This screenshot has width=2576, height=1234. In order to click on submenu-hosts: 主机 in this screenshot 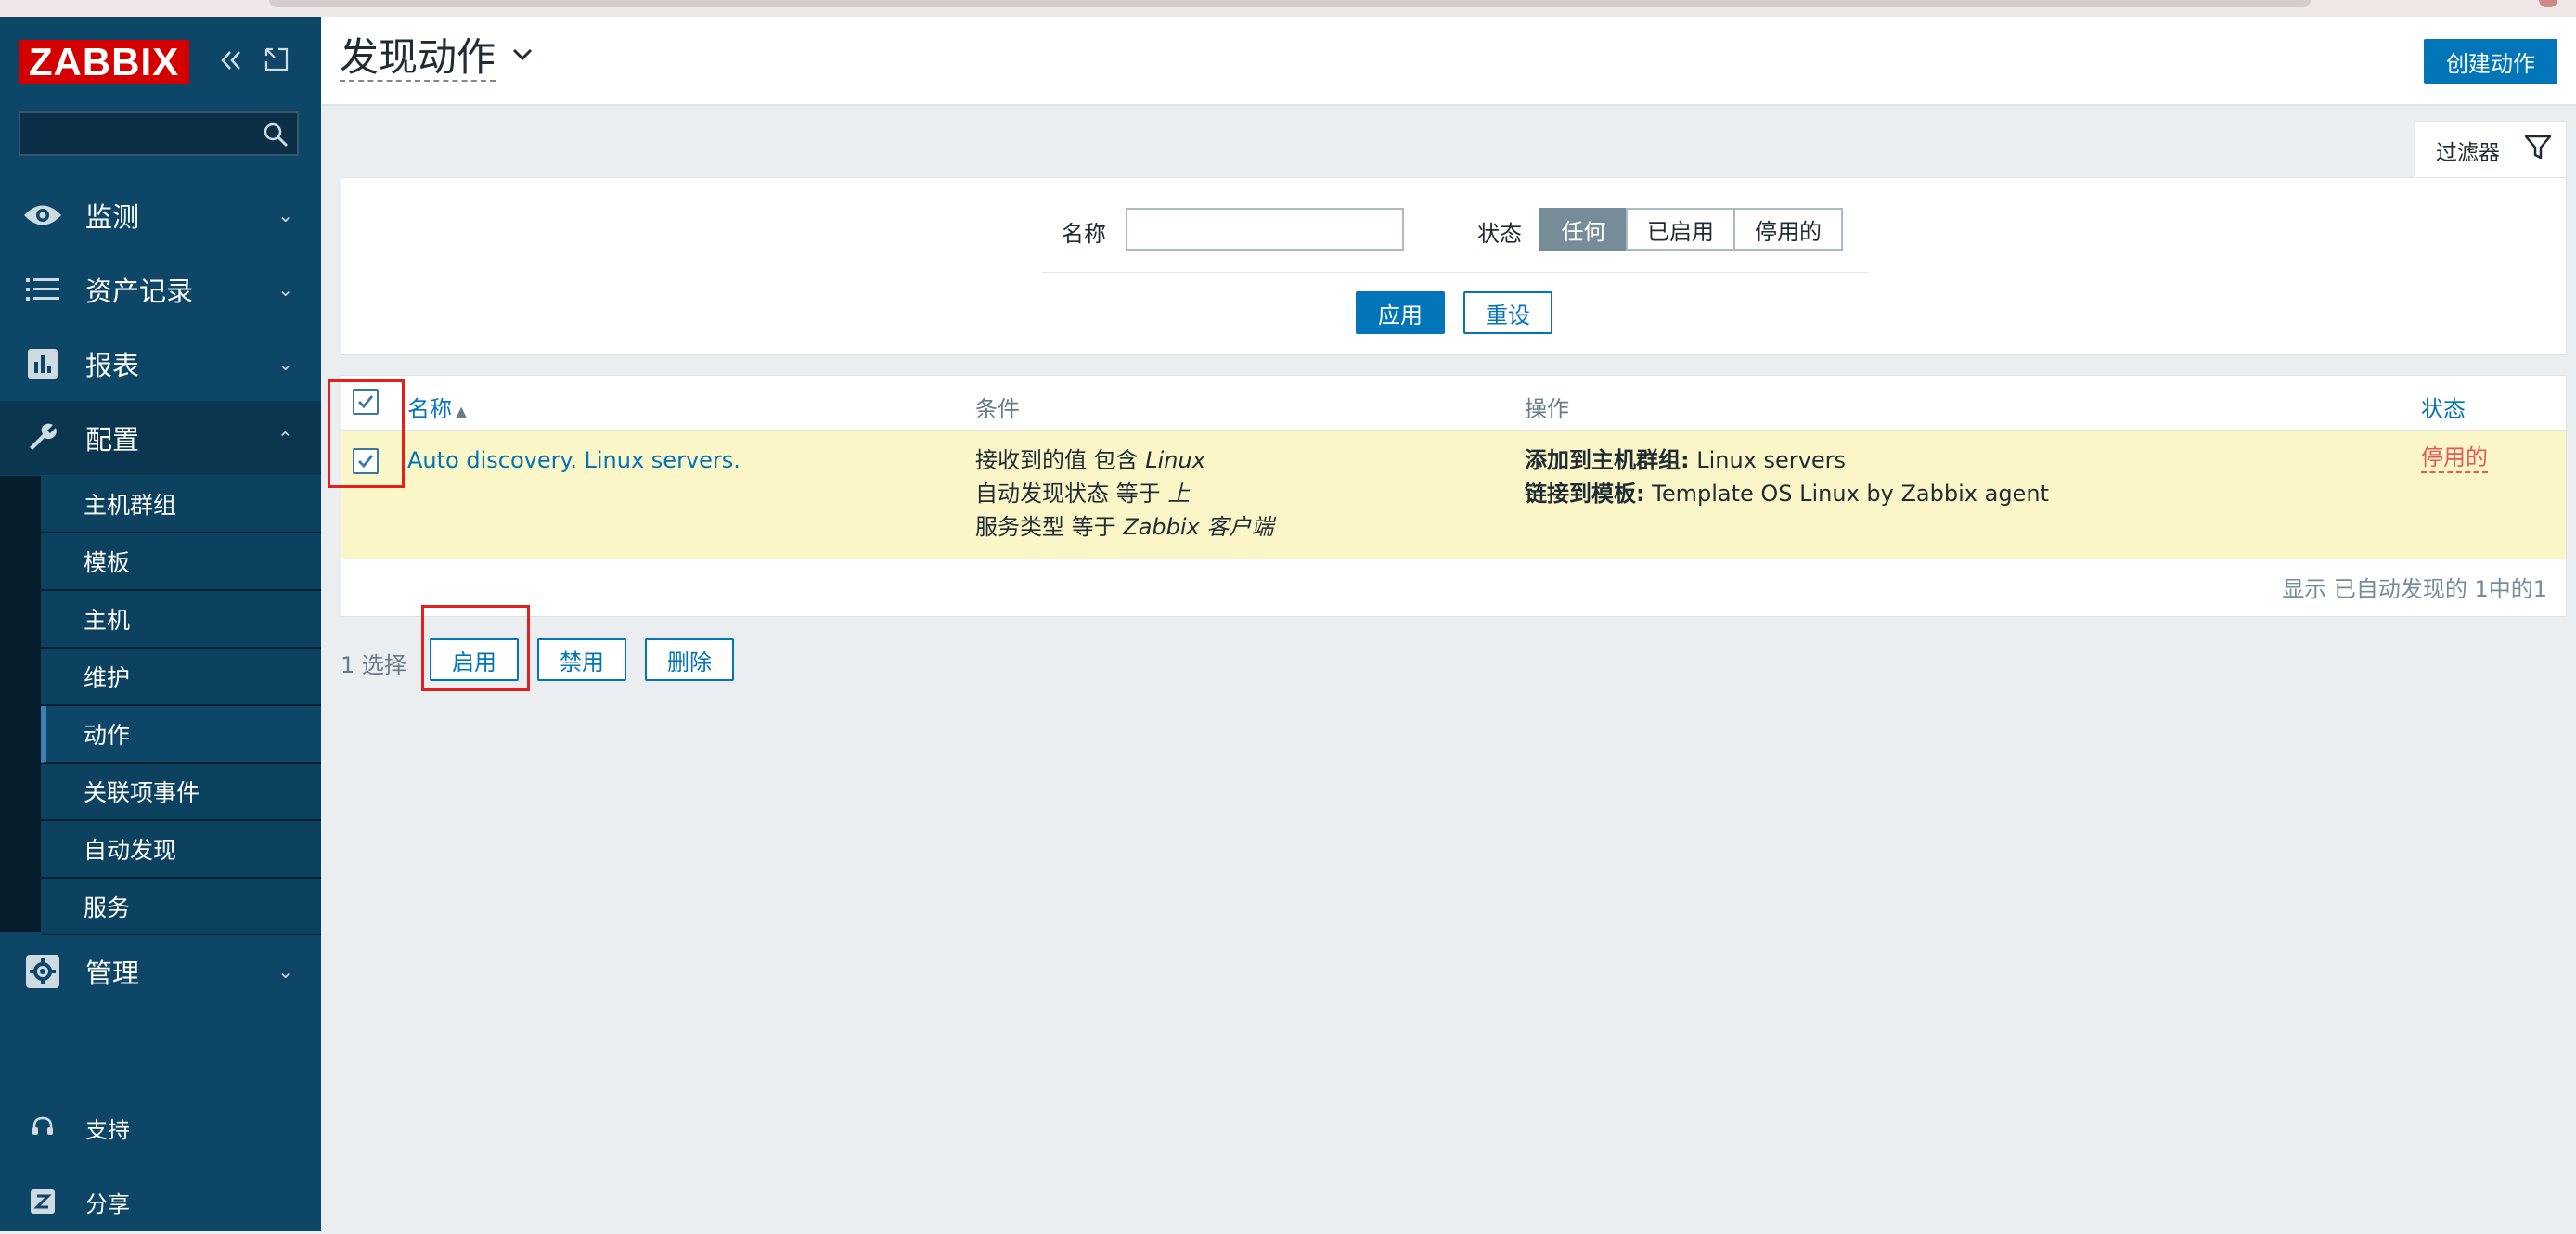, I will do `click(181, 619)`.